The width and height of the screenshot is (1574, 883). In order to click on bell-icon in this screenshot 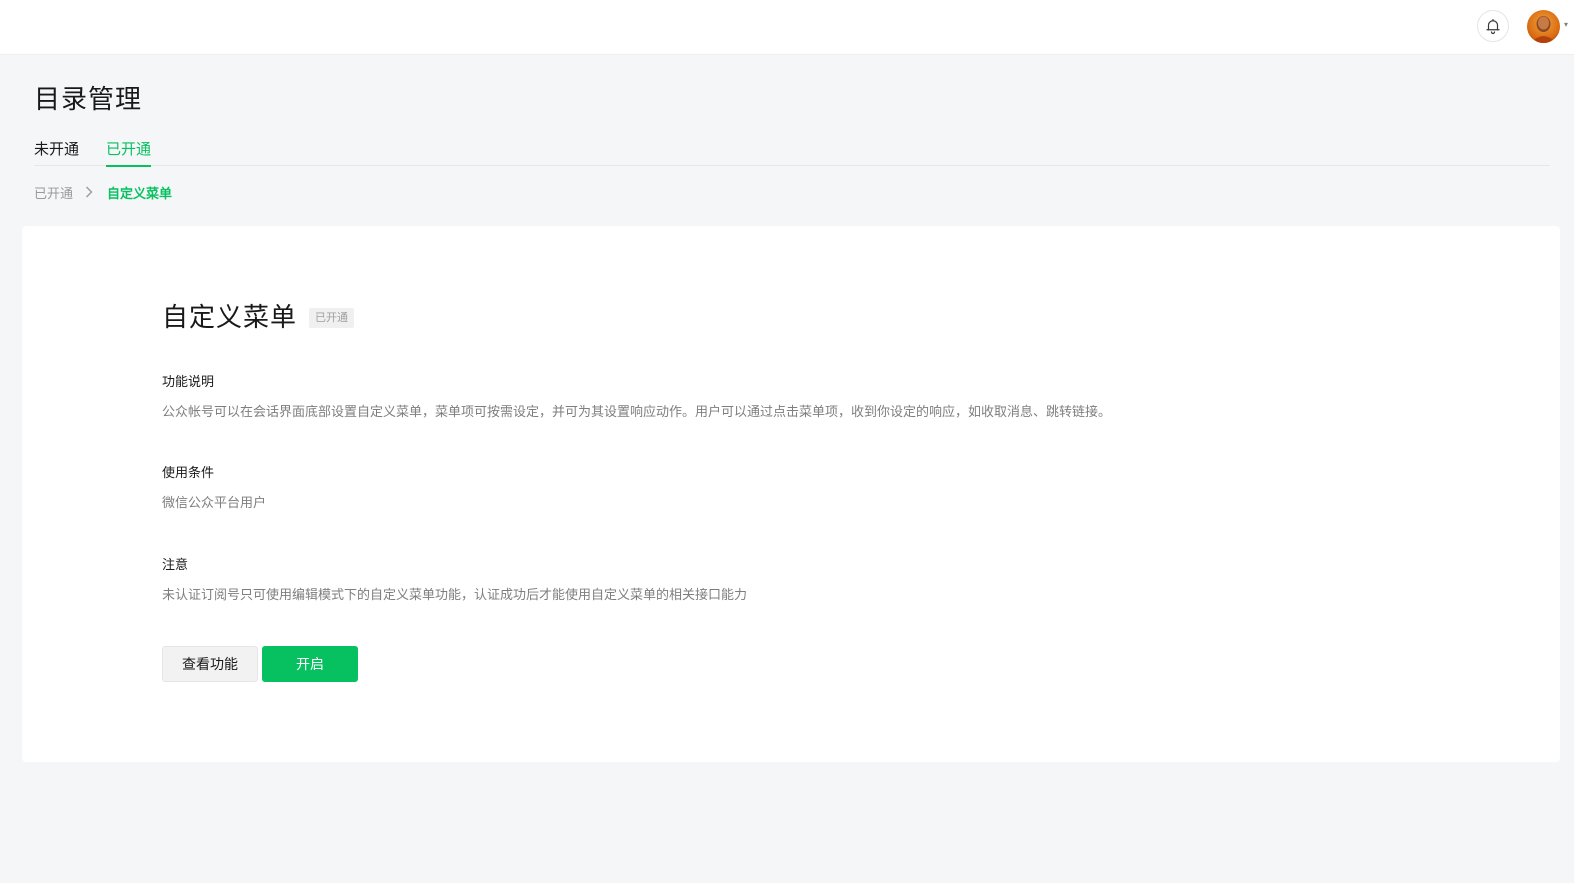, I will do `click(1493, 26)`.